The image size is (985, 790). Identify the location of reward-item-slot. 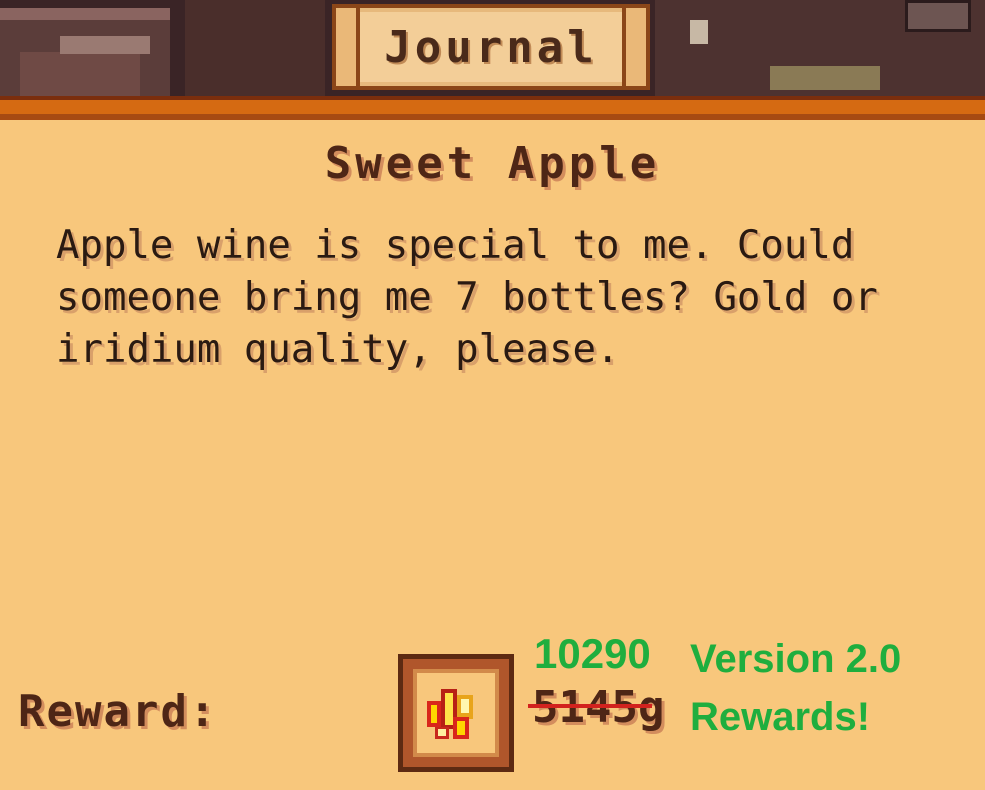
(456, 713).